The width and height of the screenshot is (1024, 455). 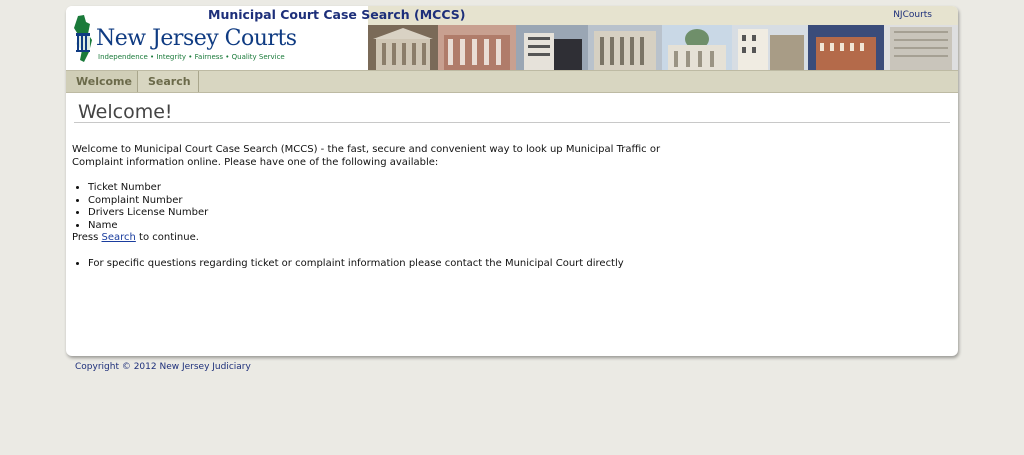 What do you see at coordinates (83, 38) in the screenshot?
I see `nj-state-seal-icon` at bounding box center [83, 38].